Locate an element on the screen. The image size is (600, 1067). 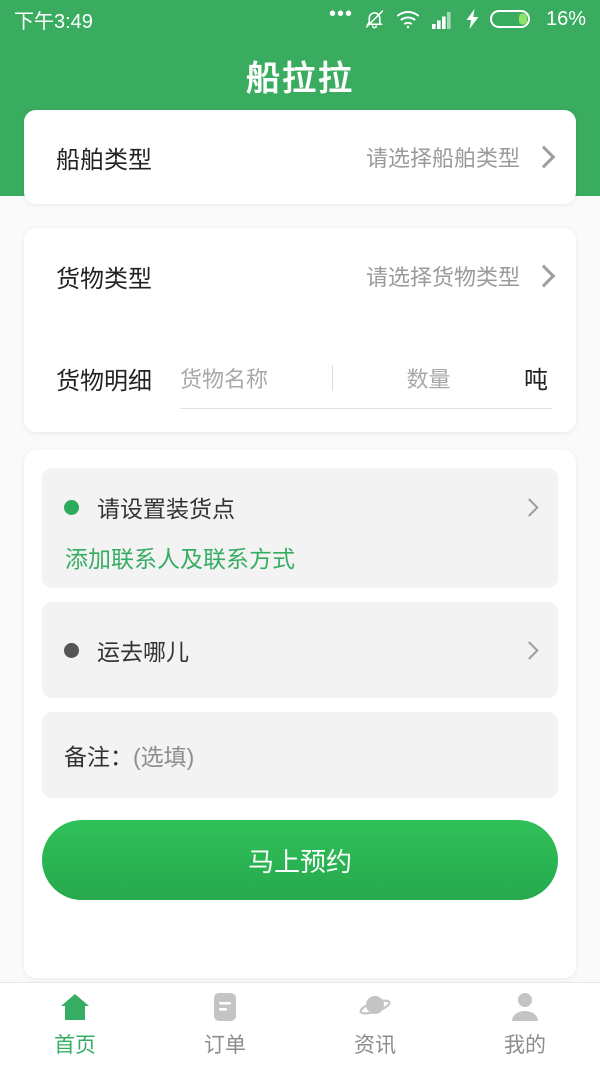
green-dot-icon is located at coordinates (71, 507).